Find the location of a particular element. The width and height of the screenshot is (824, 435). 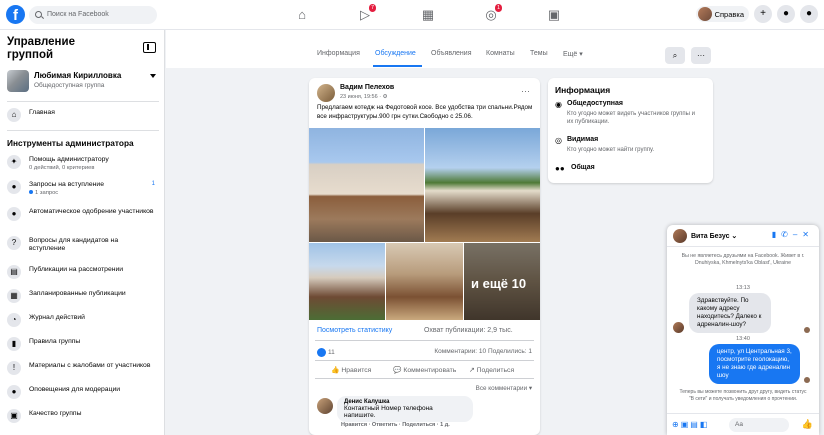

read-receipt is located at coordinates (807, 330).